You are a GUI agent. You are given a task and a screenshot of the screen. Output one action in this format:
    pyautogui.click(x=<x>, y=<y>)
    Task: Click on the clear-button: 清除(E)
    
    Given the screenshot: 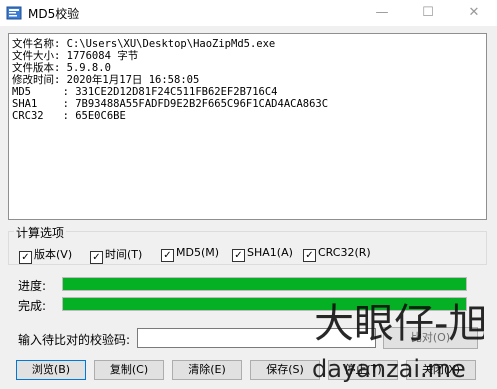 What is the action you would take?
    pyautogui.click(x=207, y=370)
    